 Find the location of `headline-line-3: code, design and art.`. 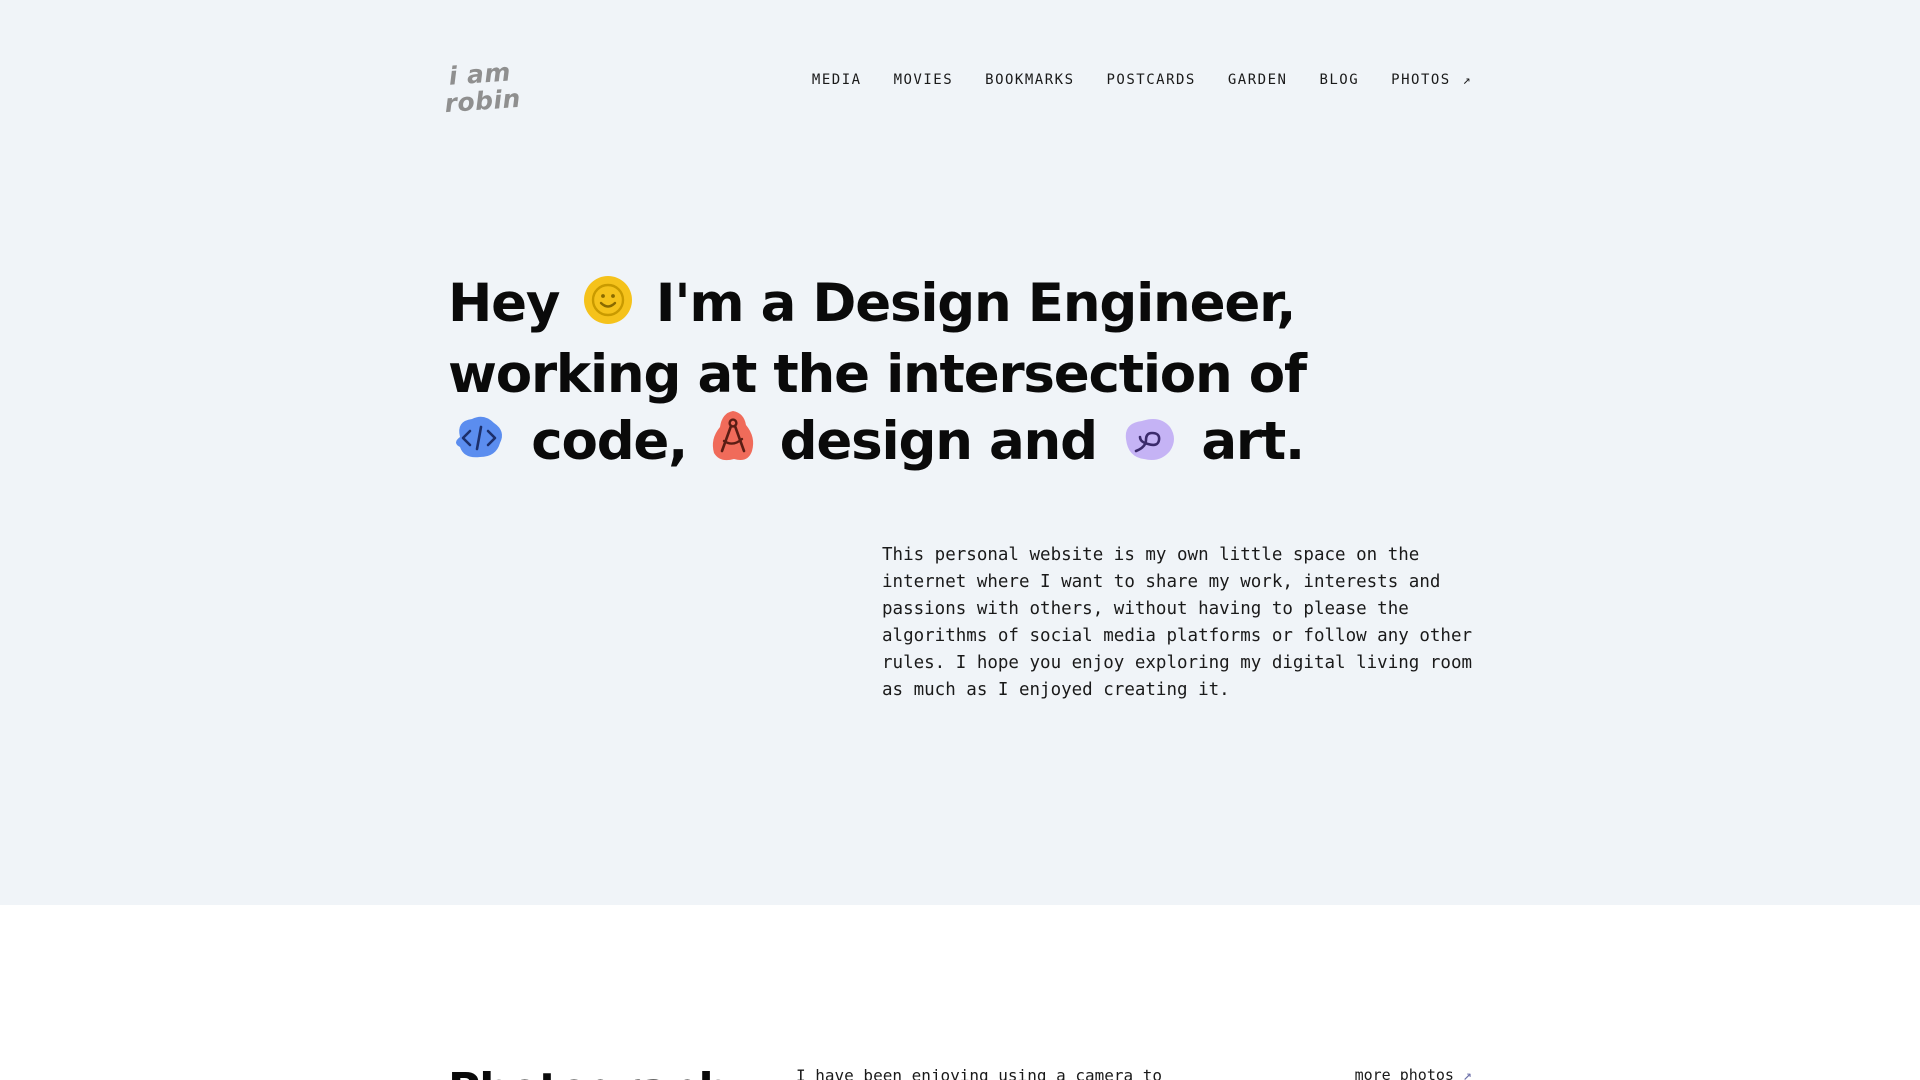

headline-line-3: code, design and art. is located at coordinates (898, 443).